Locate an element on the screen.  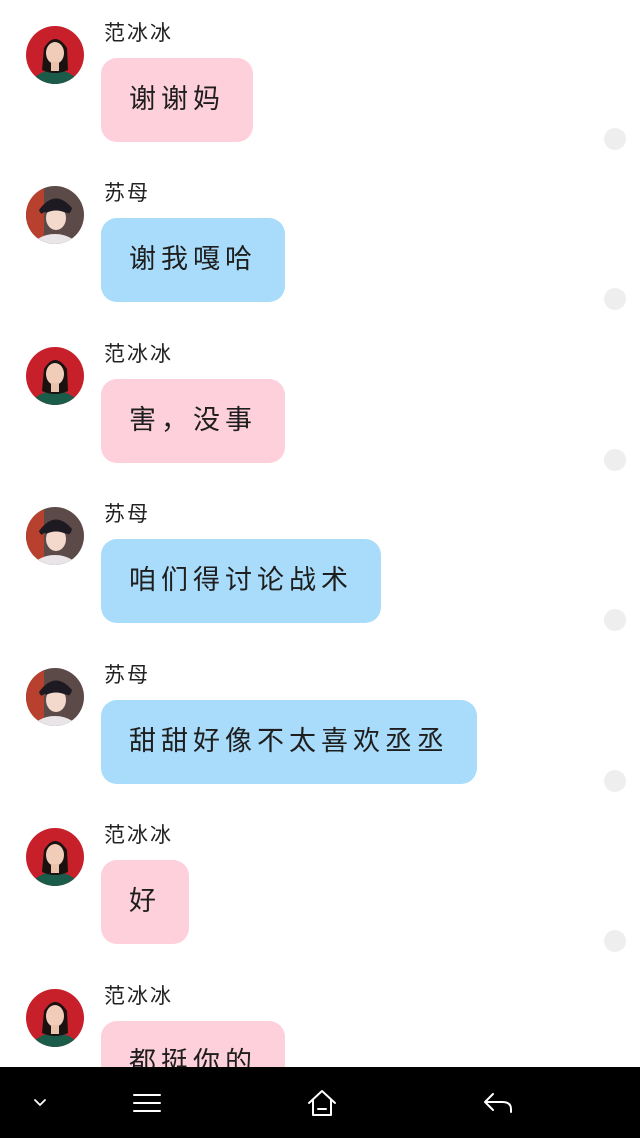
back-icon is located at coordinates (498, 1102).